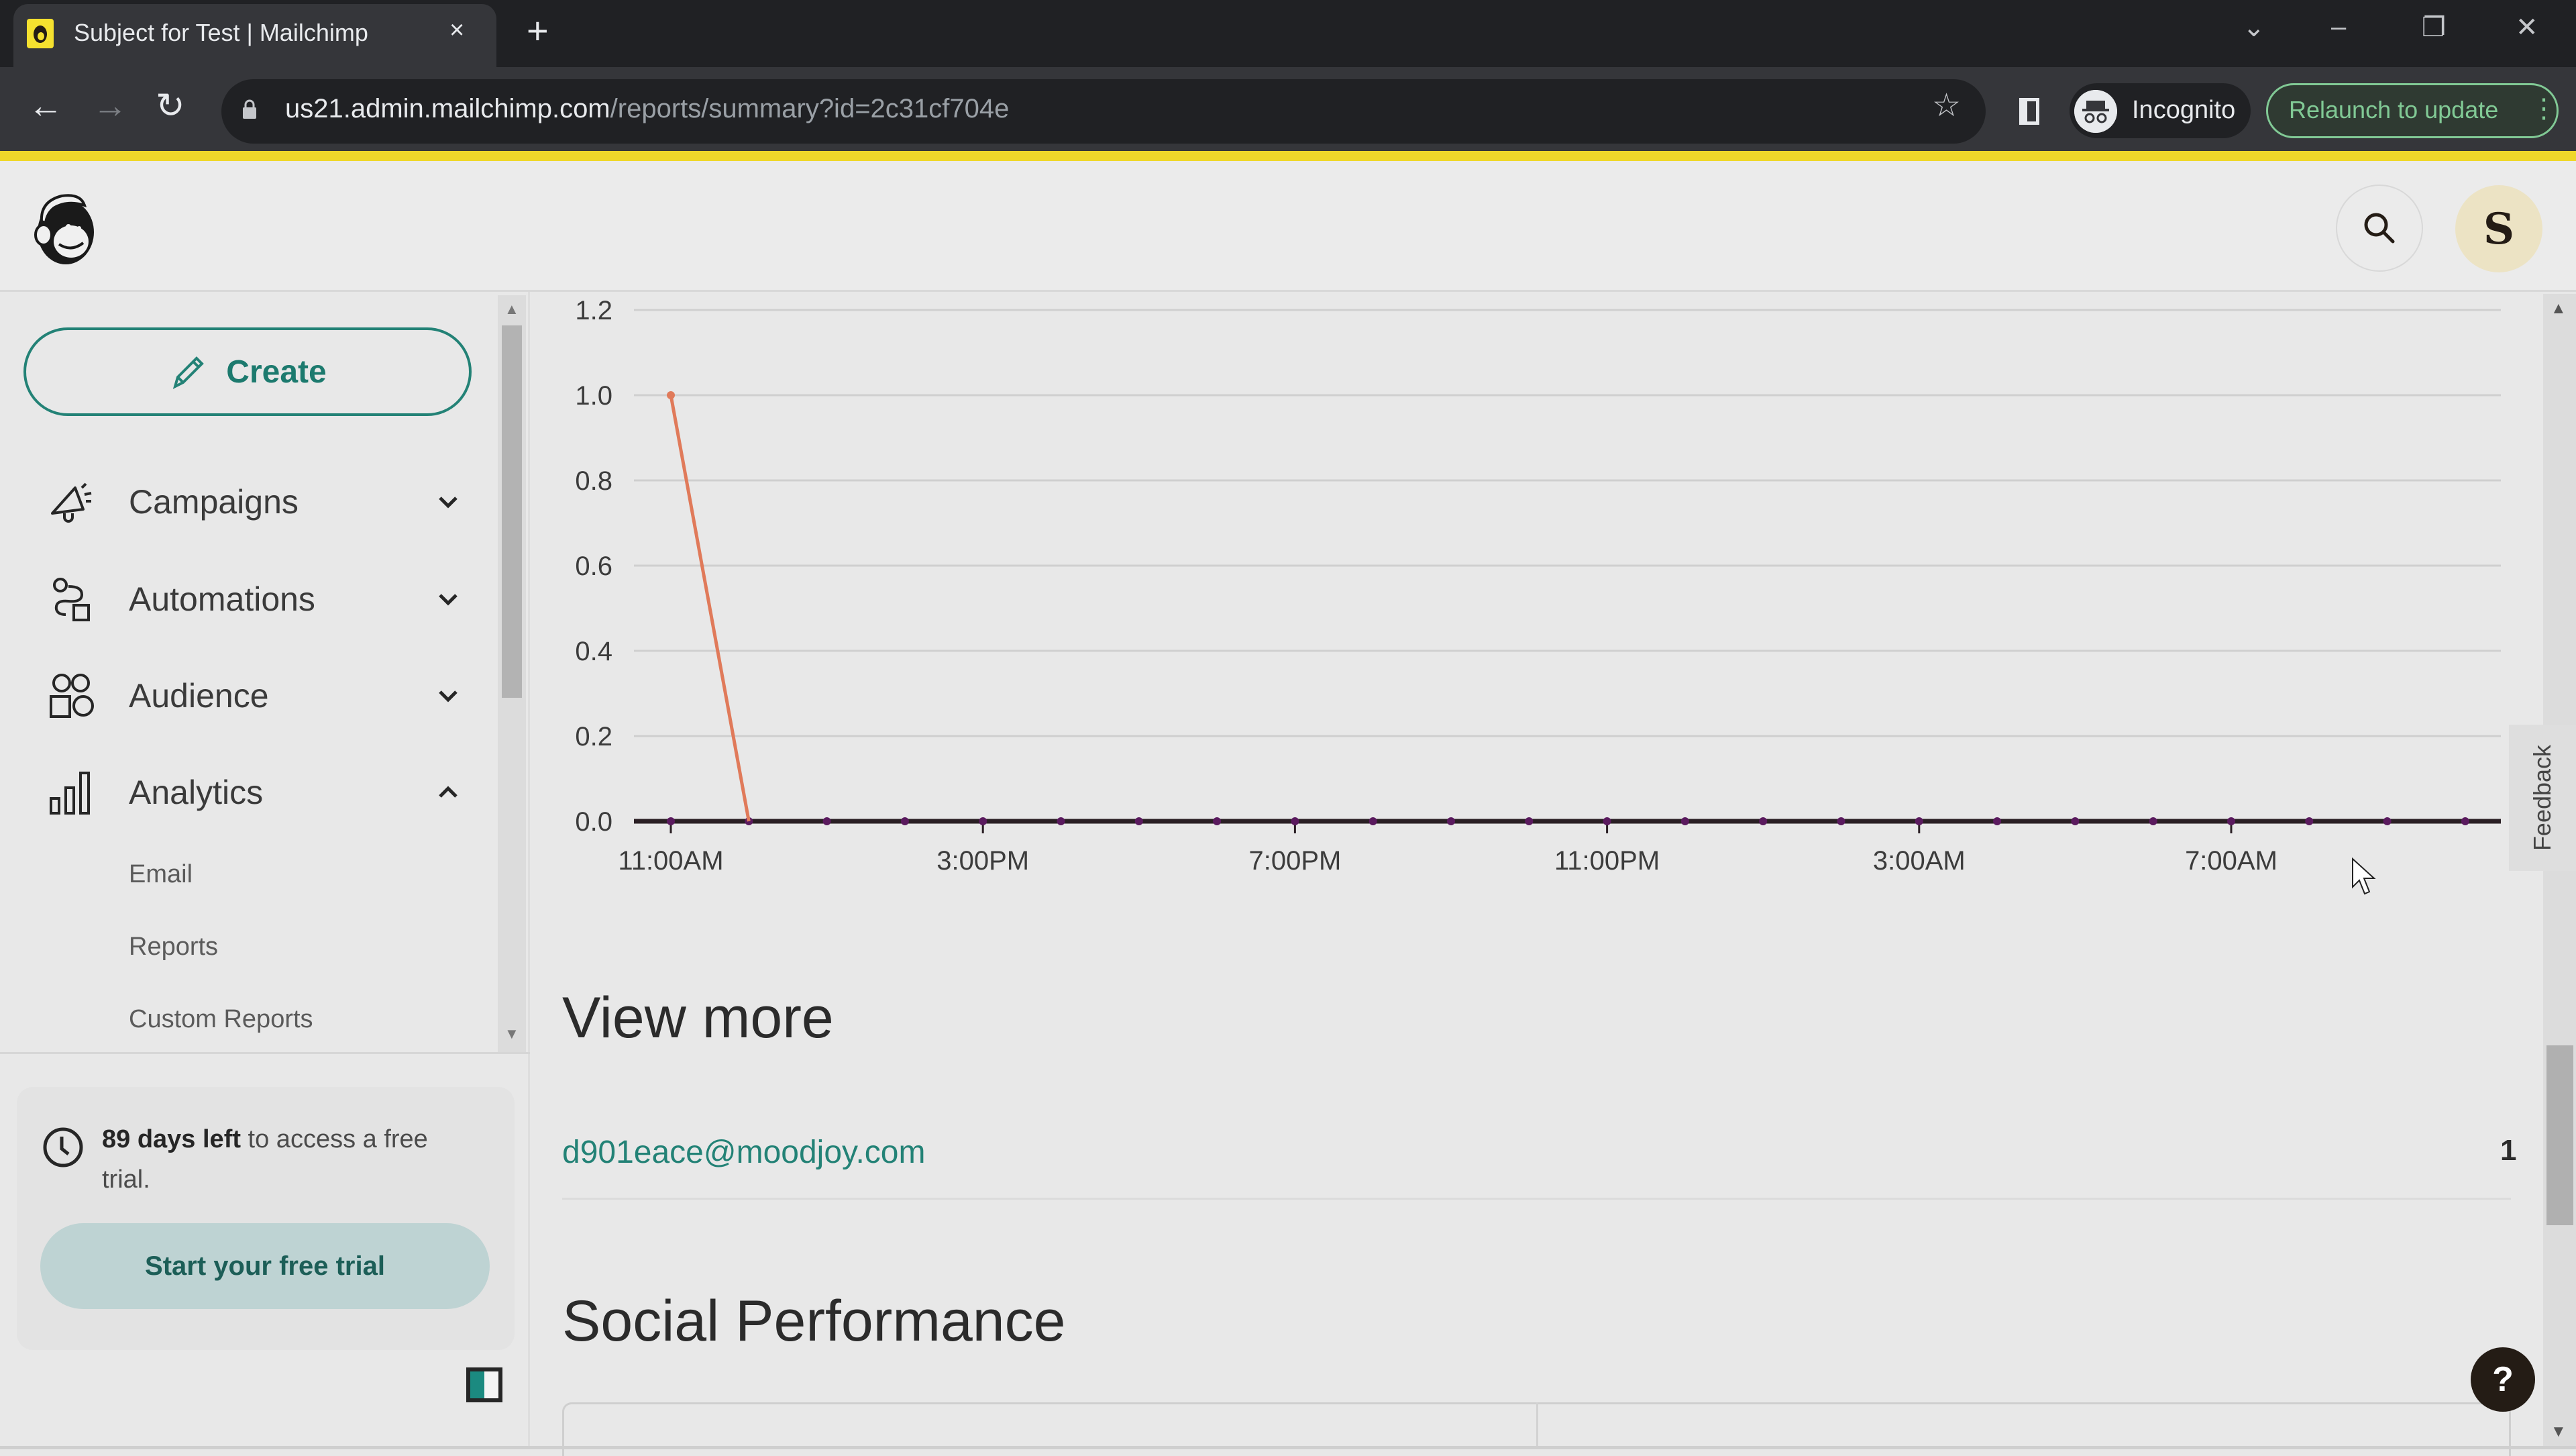  I want to click on create-button: Create, so click(247, 372).